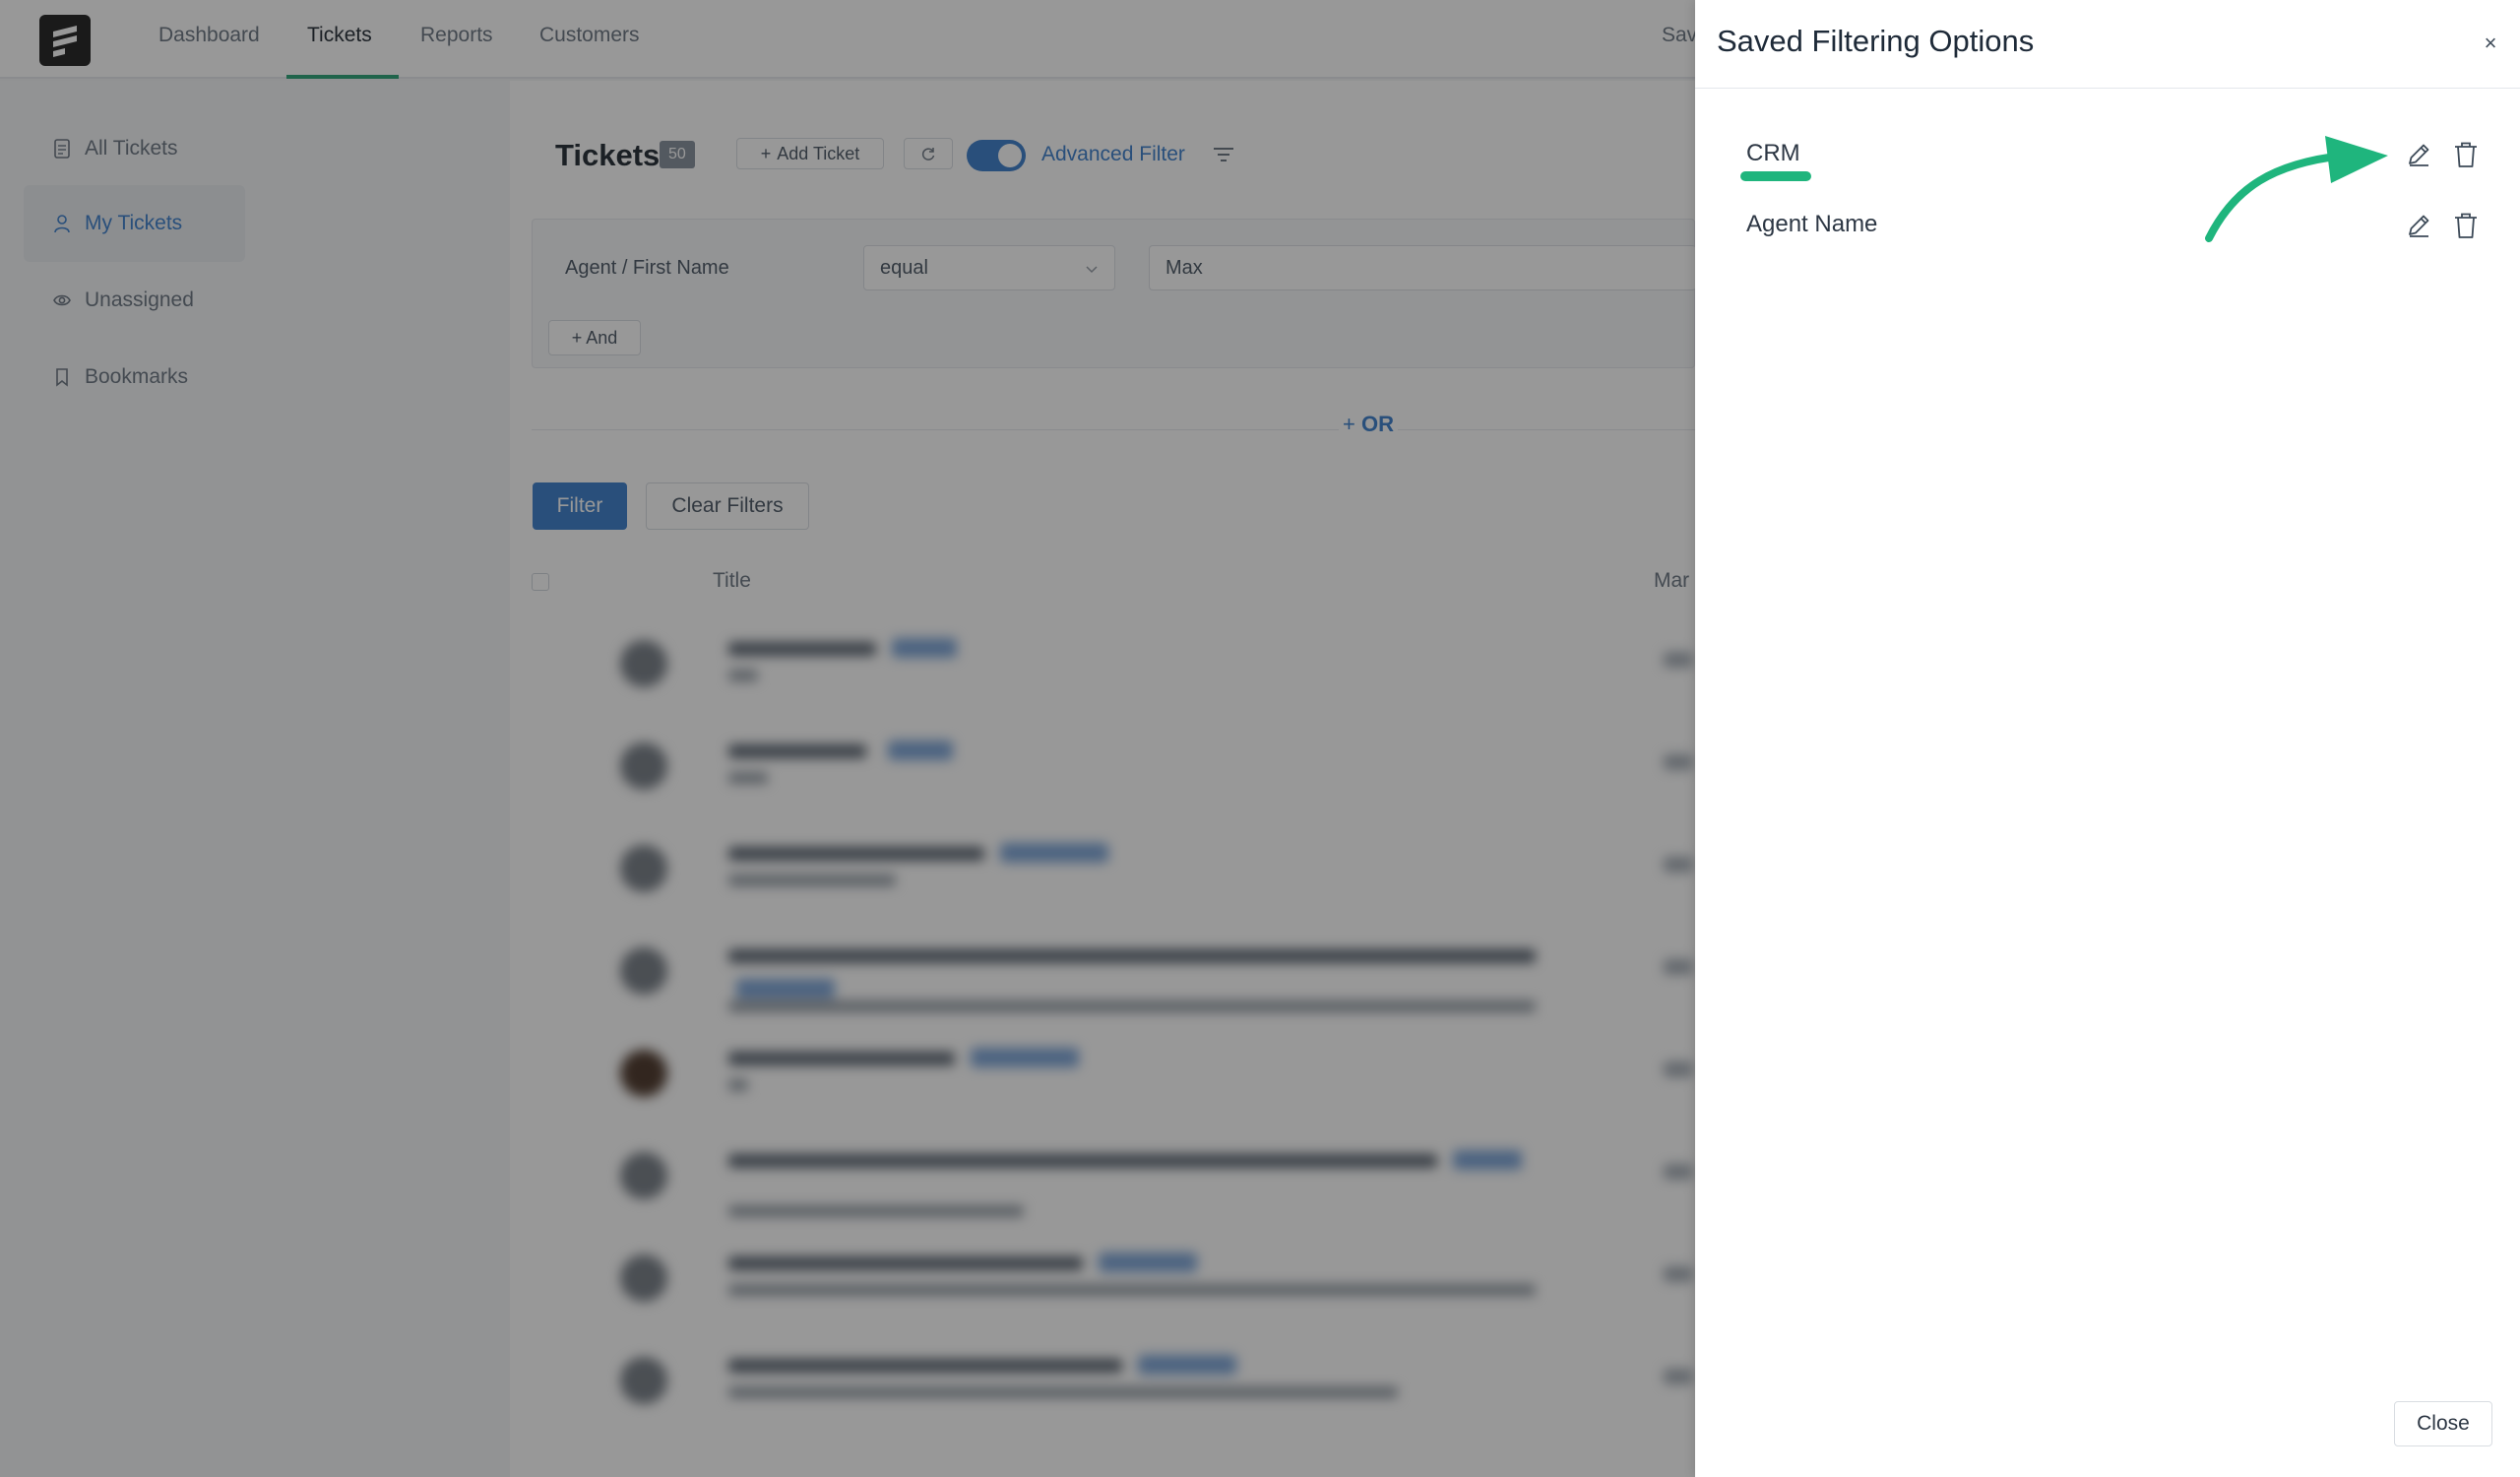 The width and height of the screenshot is (2520, 1477). I want to click on annotation-arrow-icon, so click(2296, 189).